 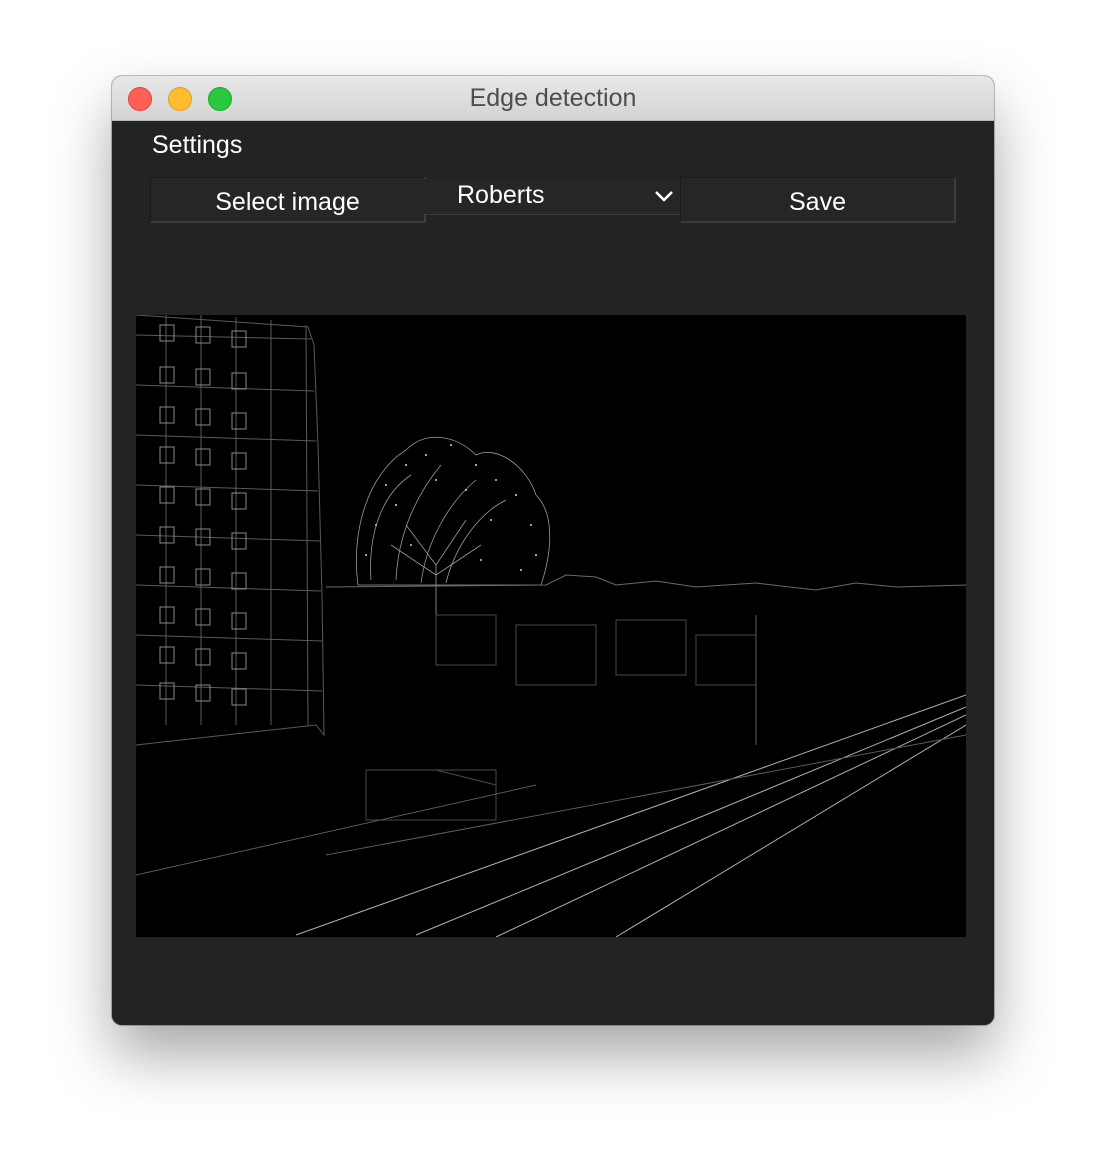 What do you see at coordinates (501, 195) in the screenshot?
I see `method-dropdown-value: Roberts` at bounding box center [501, 195].